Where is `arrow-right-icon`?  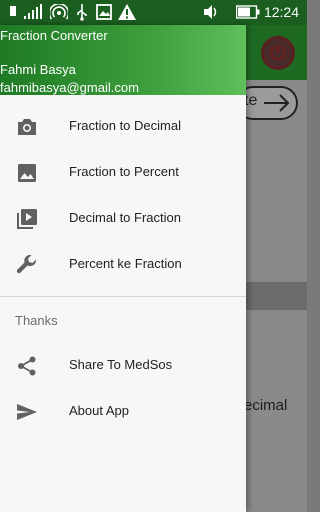 arrow-right-icon is located at coordinates (277, 103).